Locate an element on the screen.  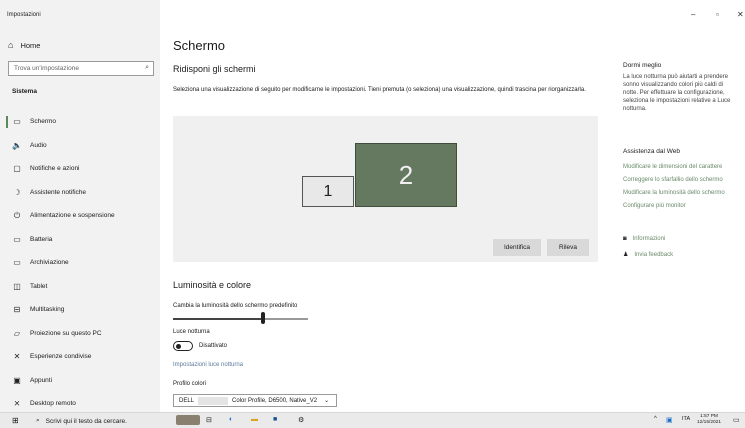
feedback-link: ♟ Invia feedback is located at coordinates (648, 255).